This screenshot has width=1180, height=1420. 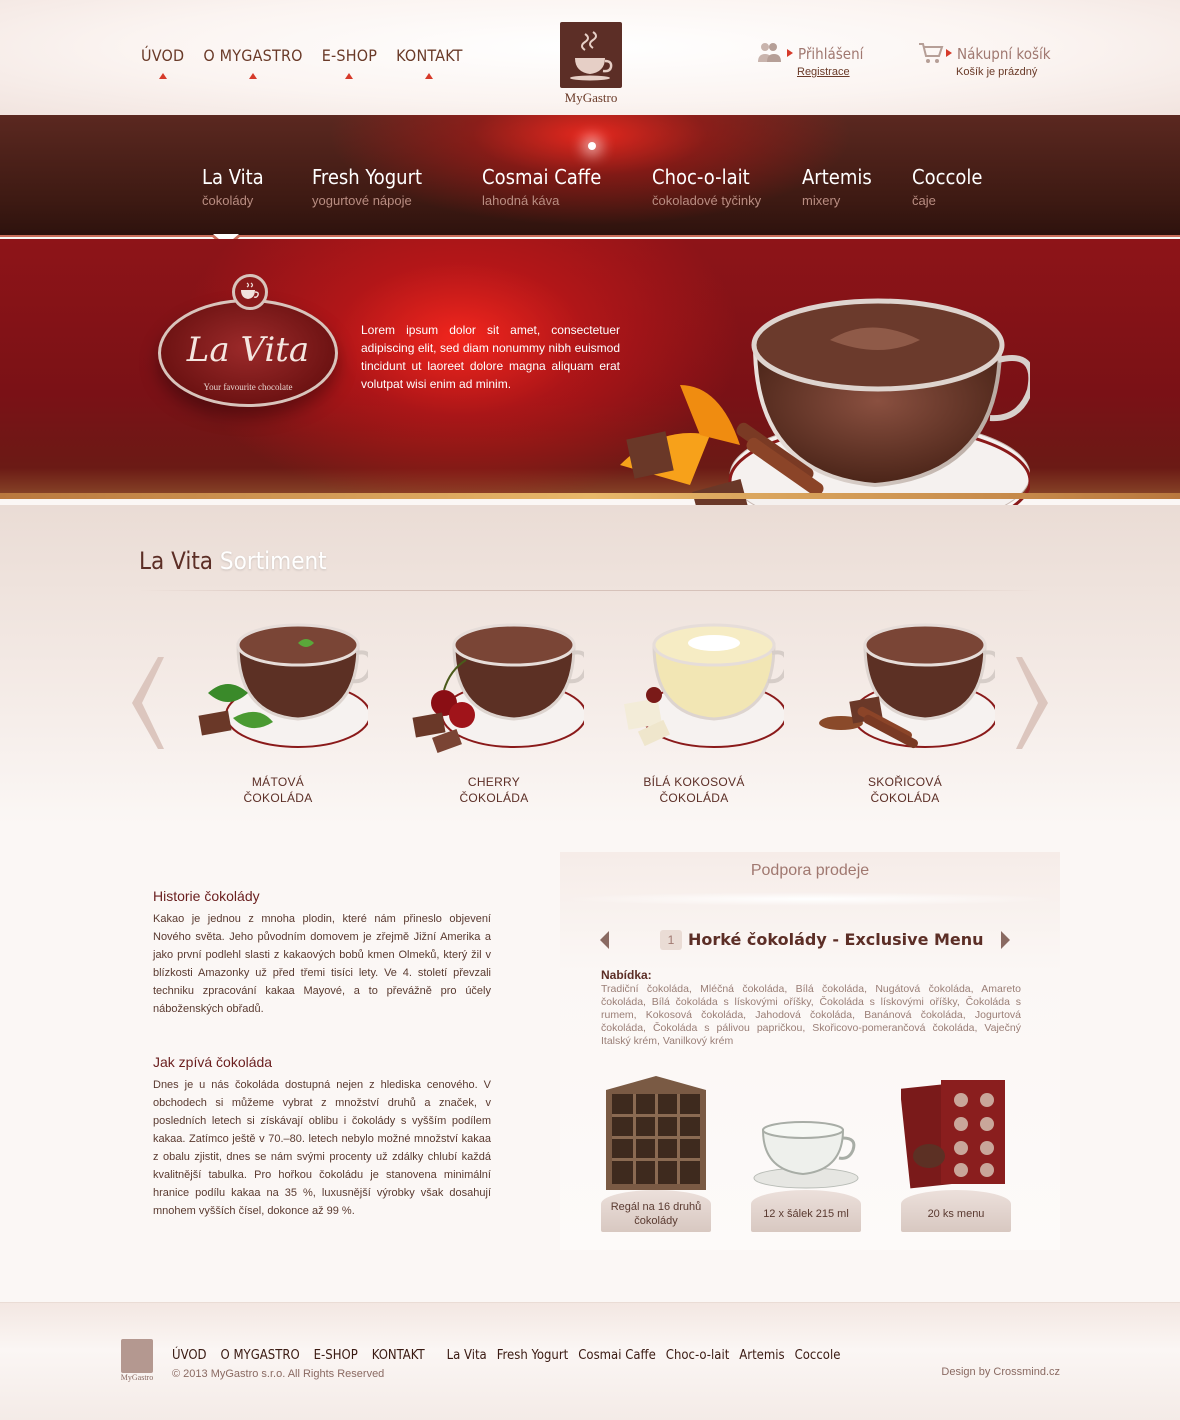 What do you see at coordinates (349, 62) in the screenshot?
I see `top-nav-e-shop: E-SHOP` at bounding box center [349, 62].